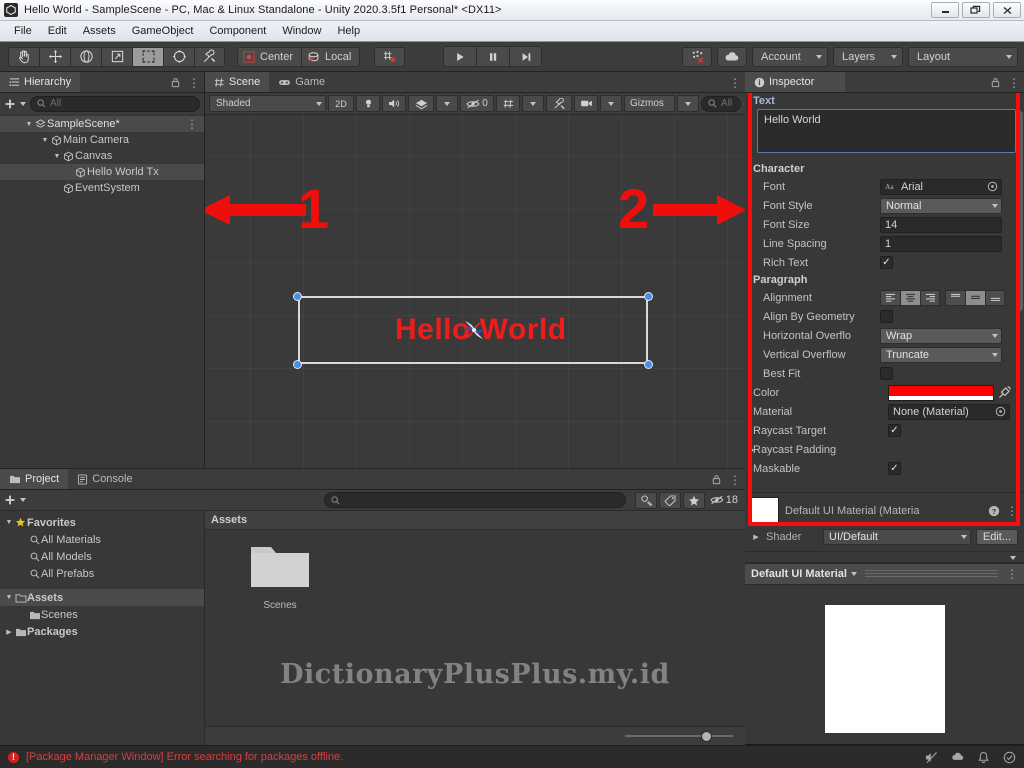 This screenshot has height=768, width=1024. What do you see at coordinates (237, 31) in the screenshot?
I see `menu-component: Component` at bounding box center [237, 31].